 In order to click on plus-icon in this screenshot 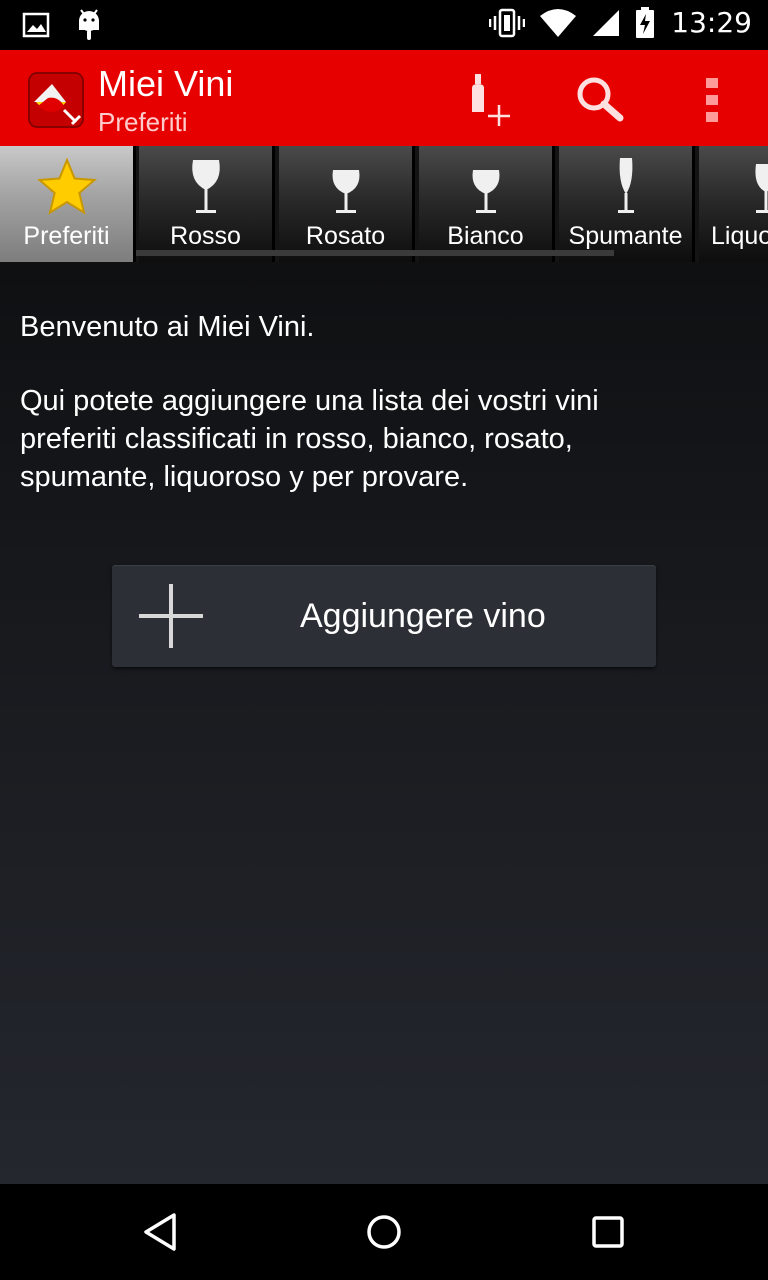, I will do `click(171, 616)`.